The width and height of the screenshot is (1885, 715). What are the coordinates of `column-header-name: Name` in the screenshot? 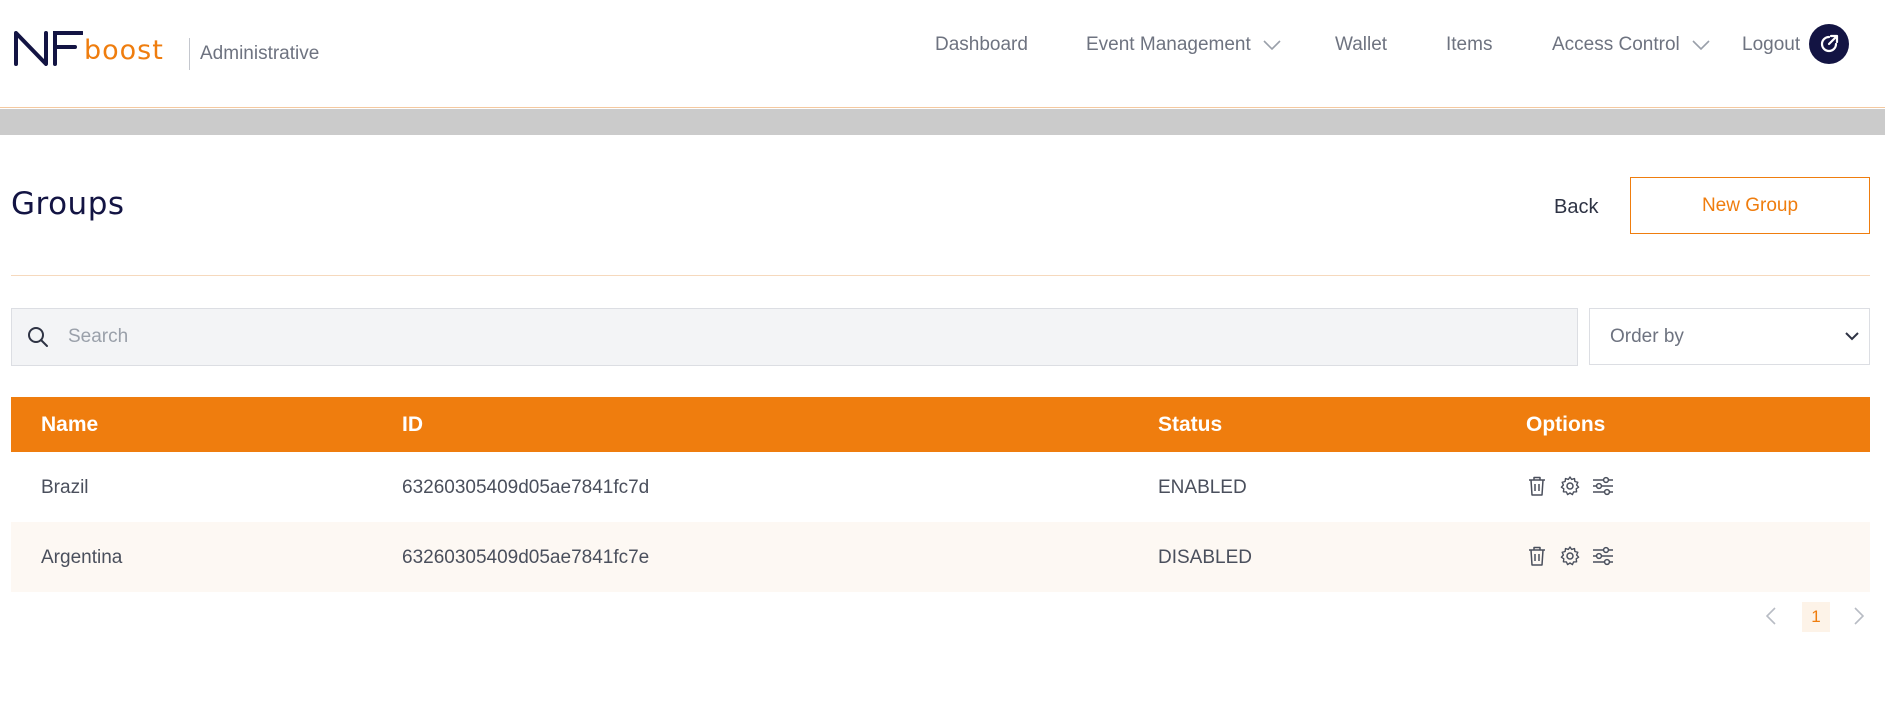 It's located at (70, 424).